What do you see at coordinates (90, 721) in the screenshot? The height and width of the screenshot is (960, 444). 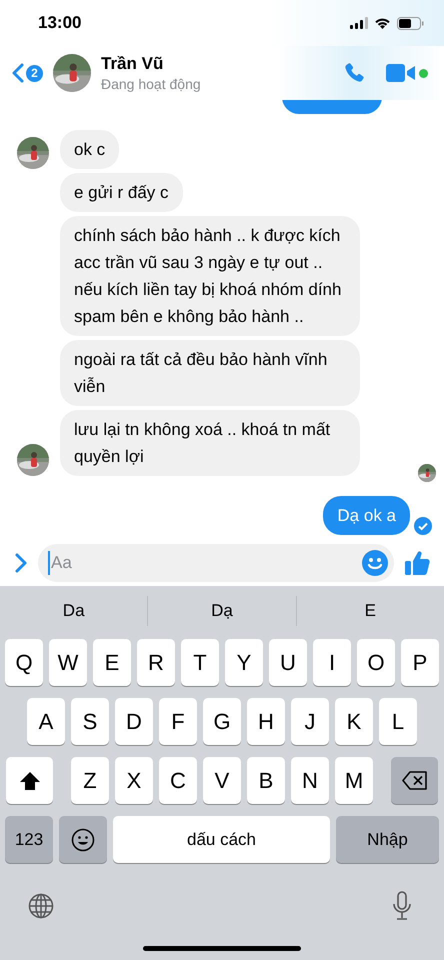 I see `letter-key: S` at bounding box center [90, 721].